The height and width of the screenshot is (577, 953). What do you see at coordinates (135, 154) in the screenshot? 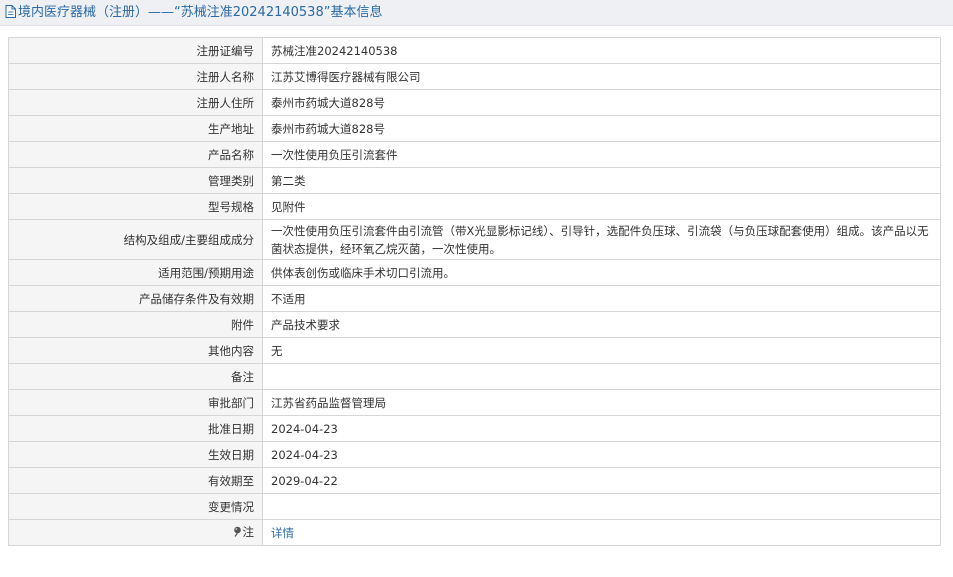
I see `row-label-product-name: 产品名称` at bounding box center [135, 154].